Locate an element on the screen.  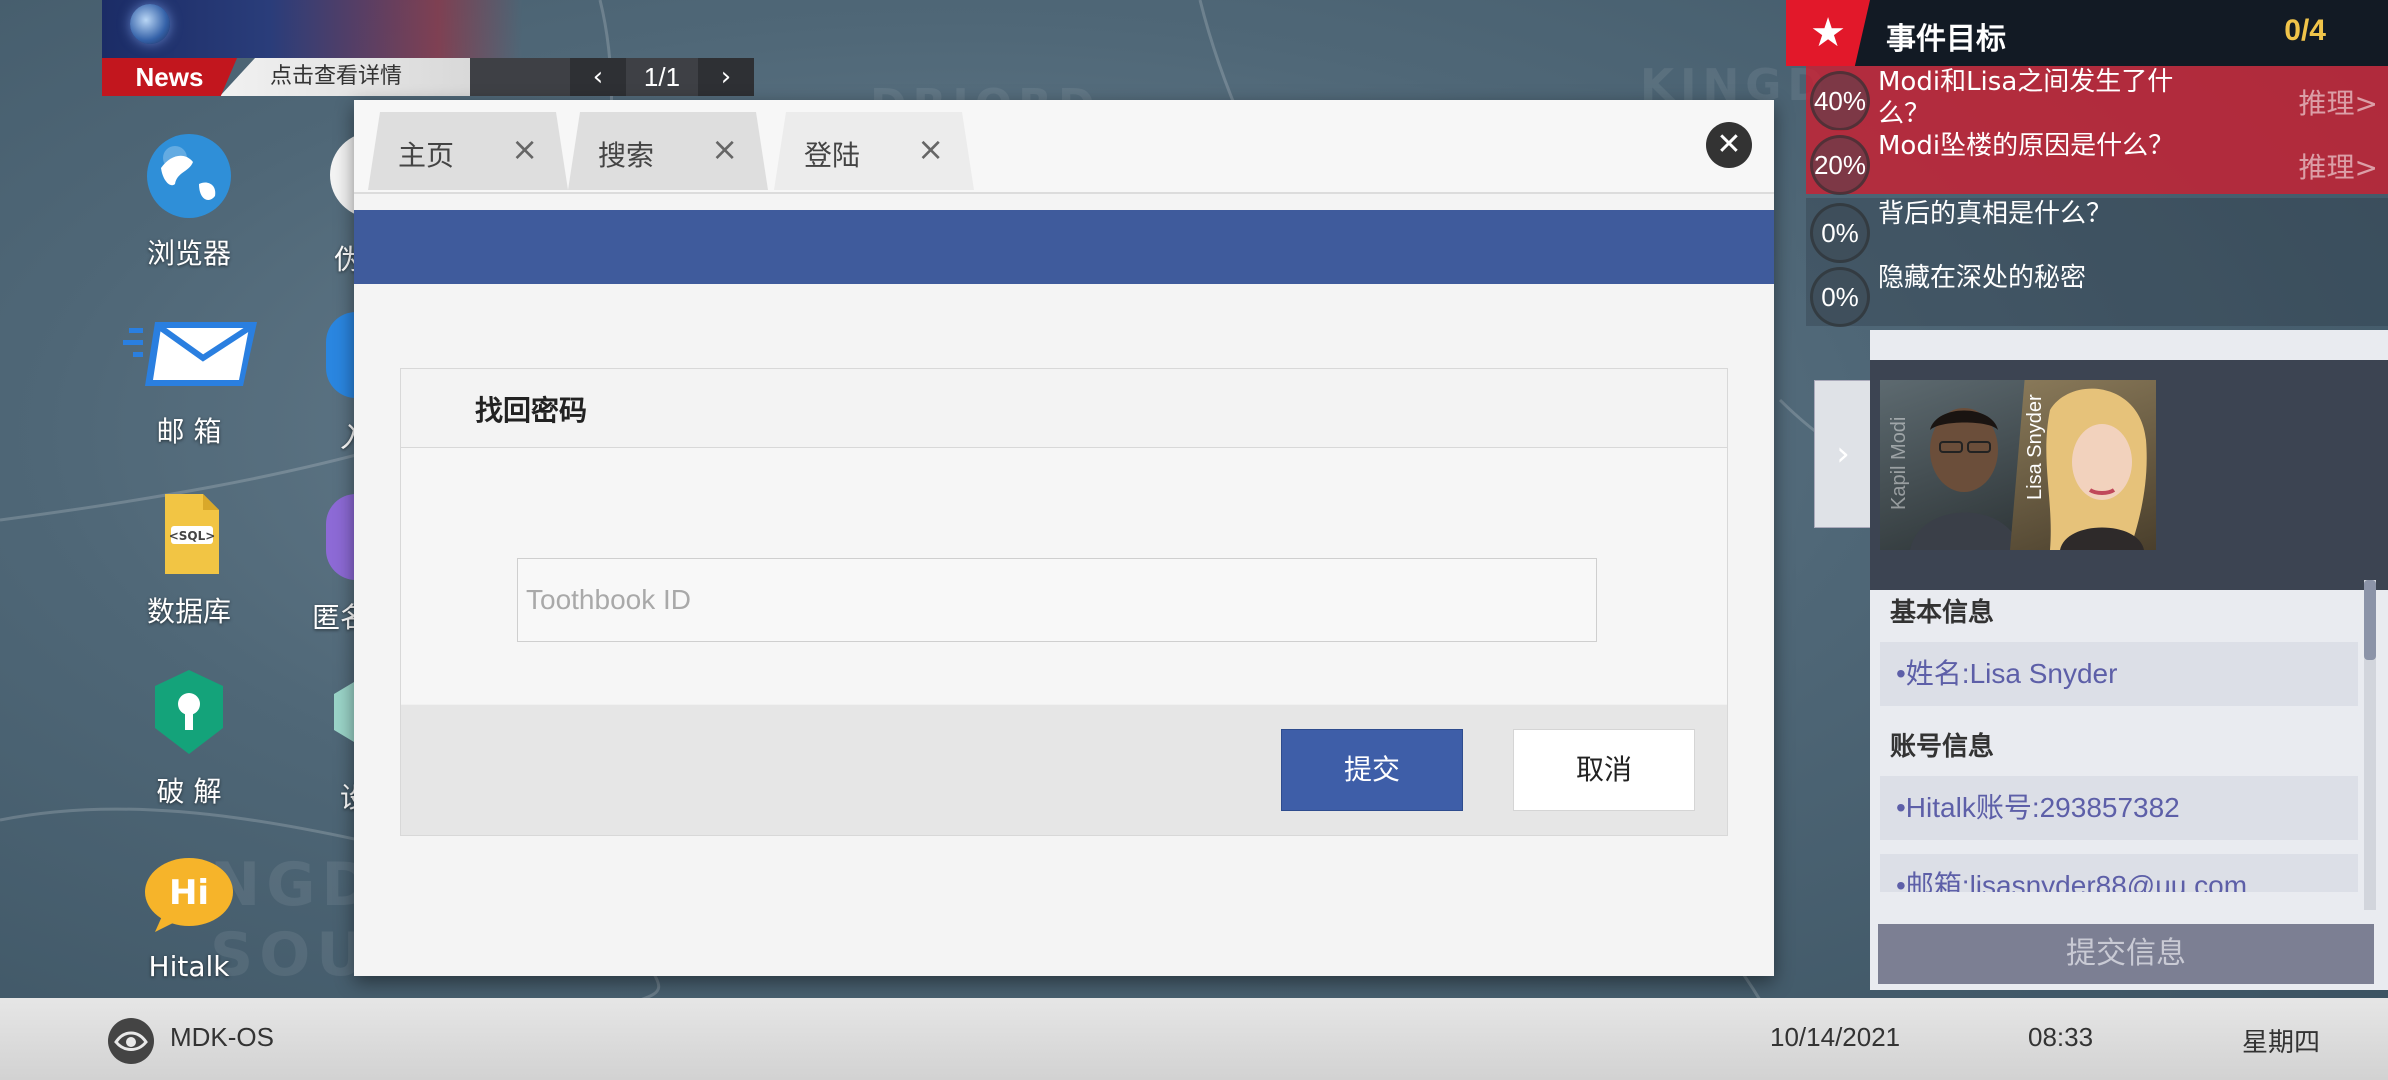
shield-key-icon is located at coordinates (189, 714).